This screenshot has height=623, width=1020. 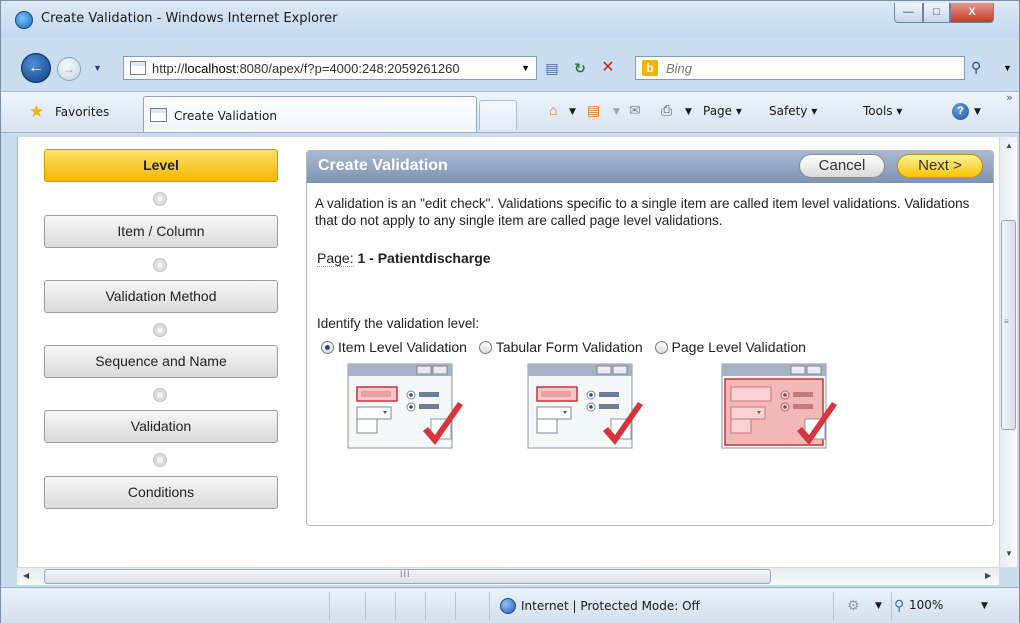 I want to click on forward-button: →, so click(x=69, y=69).